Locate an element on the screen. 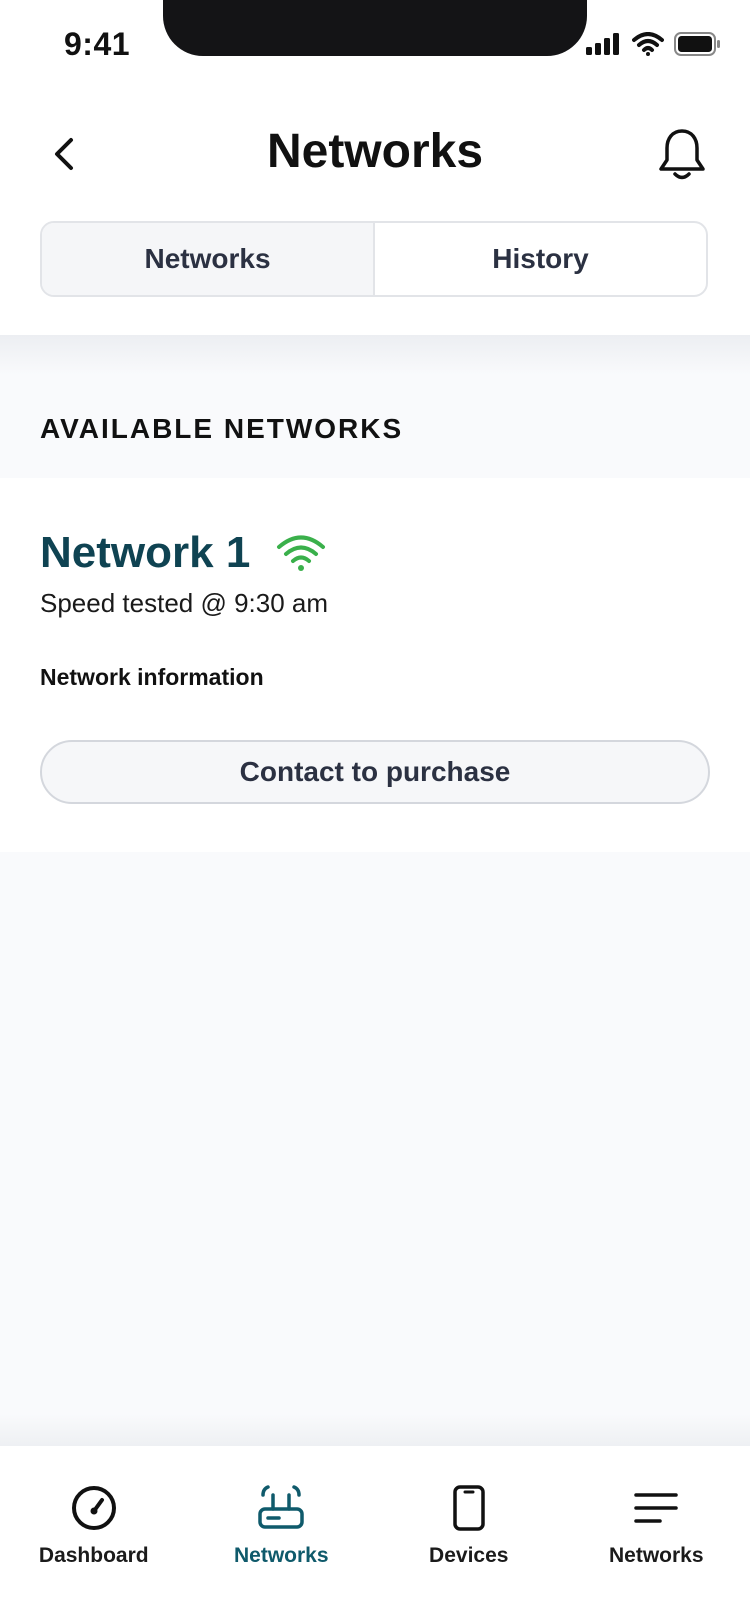 The width and height of the screenshot is (750, 1624). wifi-icon is located at coordinates (301, 553).